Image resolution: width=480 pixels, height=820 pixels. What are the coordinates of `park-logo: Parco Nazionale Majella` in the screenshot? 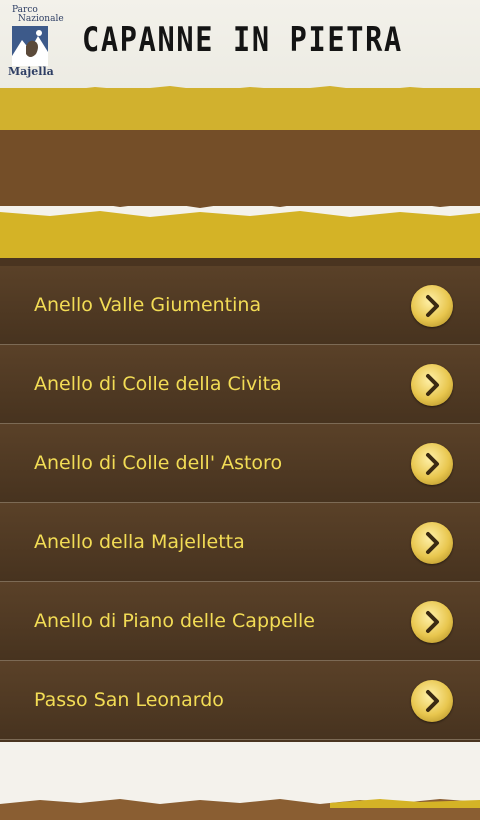 It's located at (36, 42).